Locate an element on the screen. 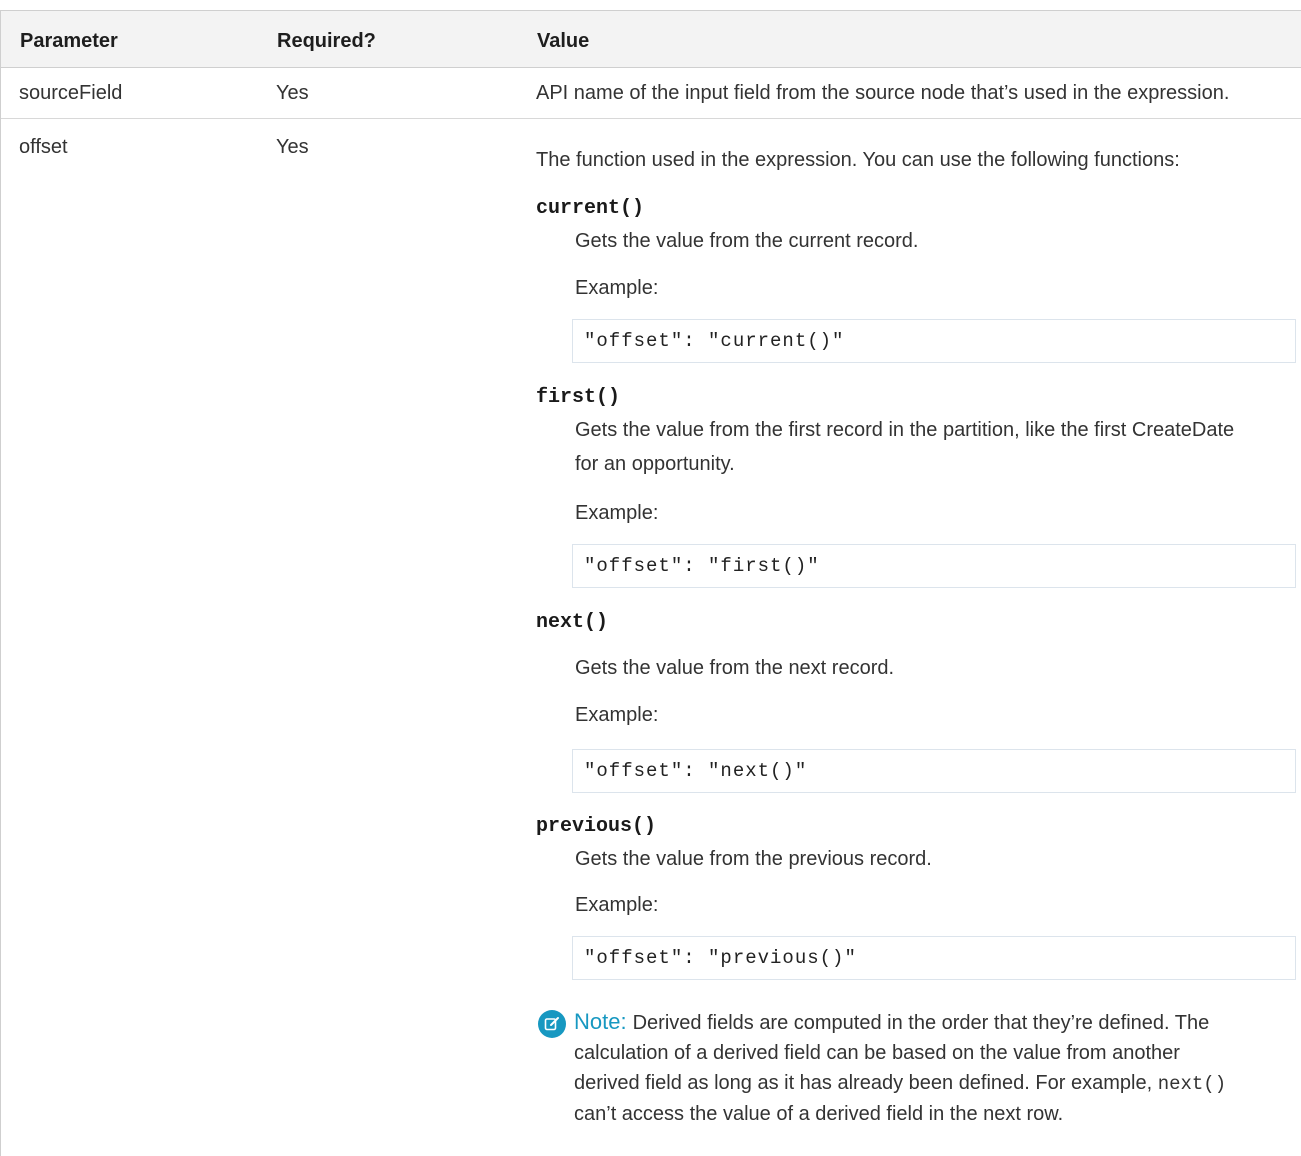 This screenshot has height=1156, width=1301. code-block: "offset": "first()" is located at coordinates (934, 566).